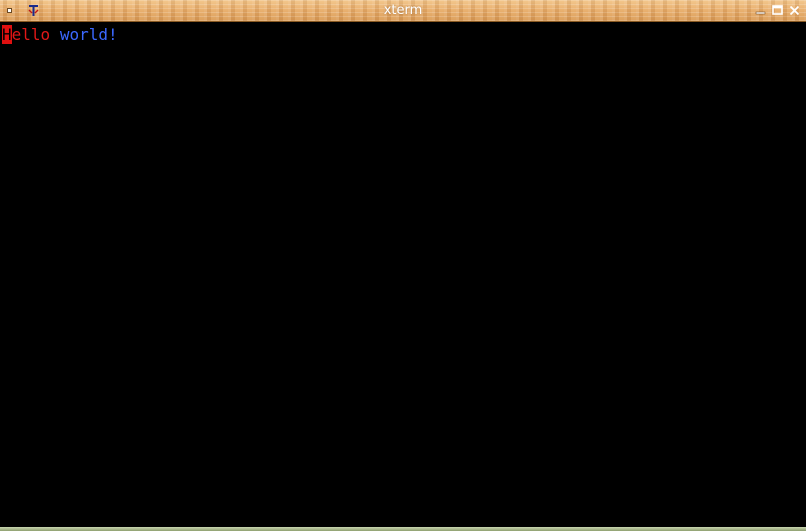 The height and width of the screenshot is (531, 806). Describe the element at coordinates (88, 34) in the screenshot. I see `world-text: world!` at that location.